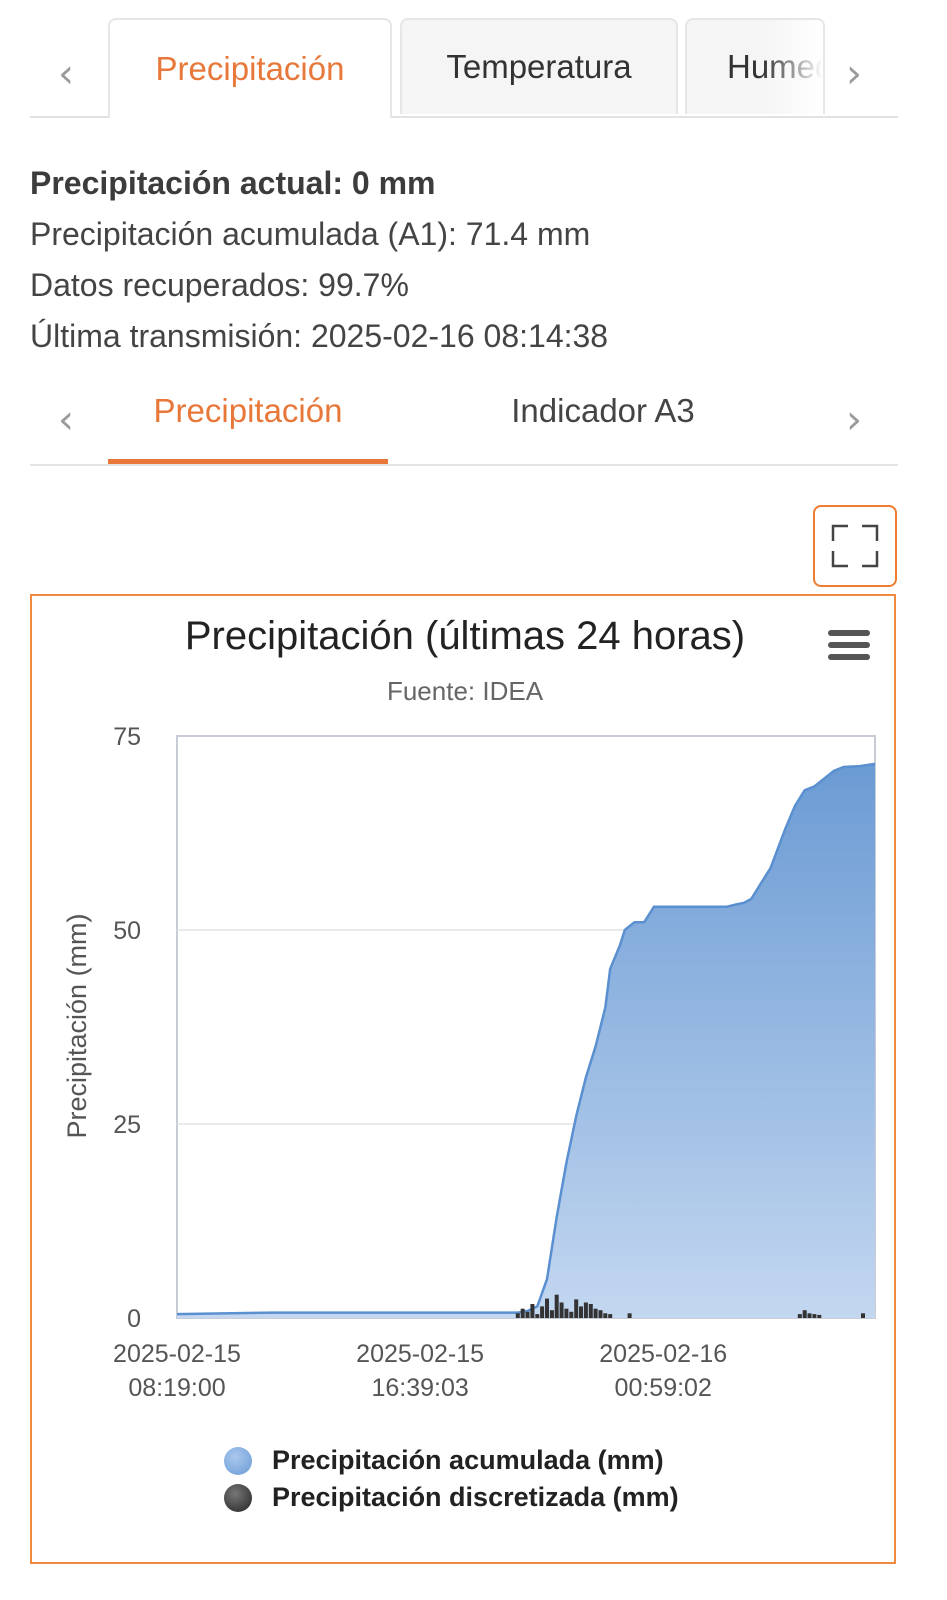  Describe the element at coordinates (248, 422) in the screenshot. I see `subtab-precipitacion: Precipitación` at that location.